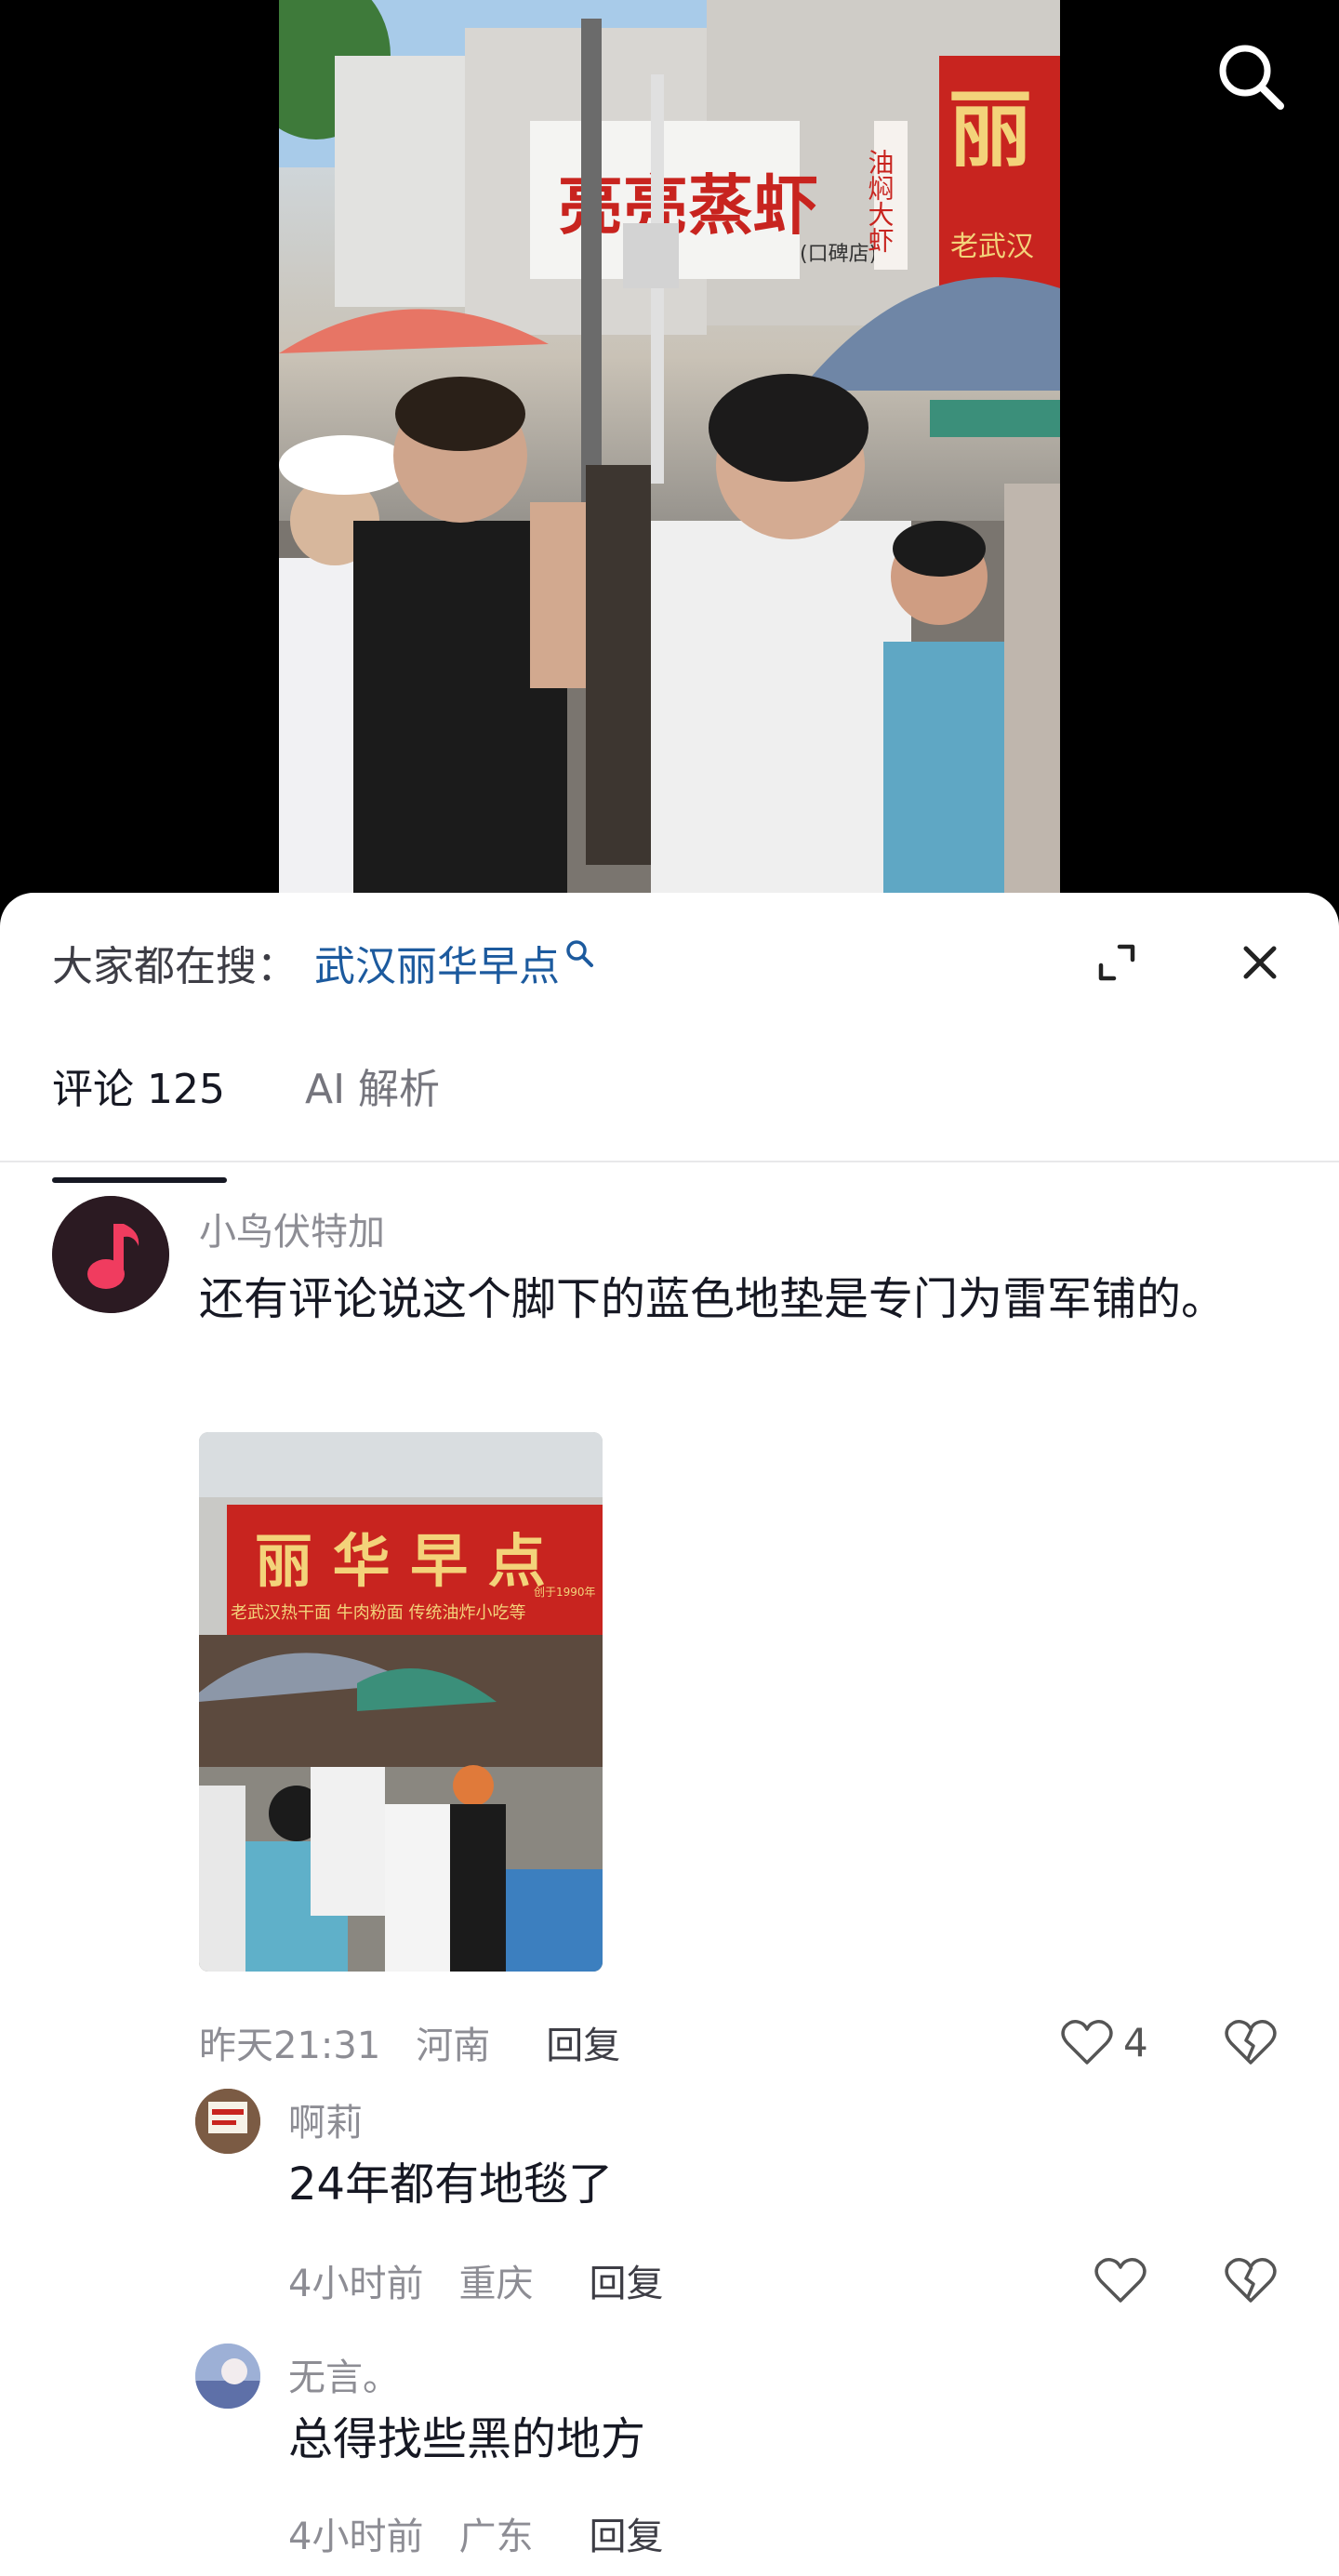 This screenshot has width=1339, height=2576. Describe the element at coordinates (1250, 76) in the screenshot. I see `search-icon` at that location.